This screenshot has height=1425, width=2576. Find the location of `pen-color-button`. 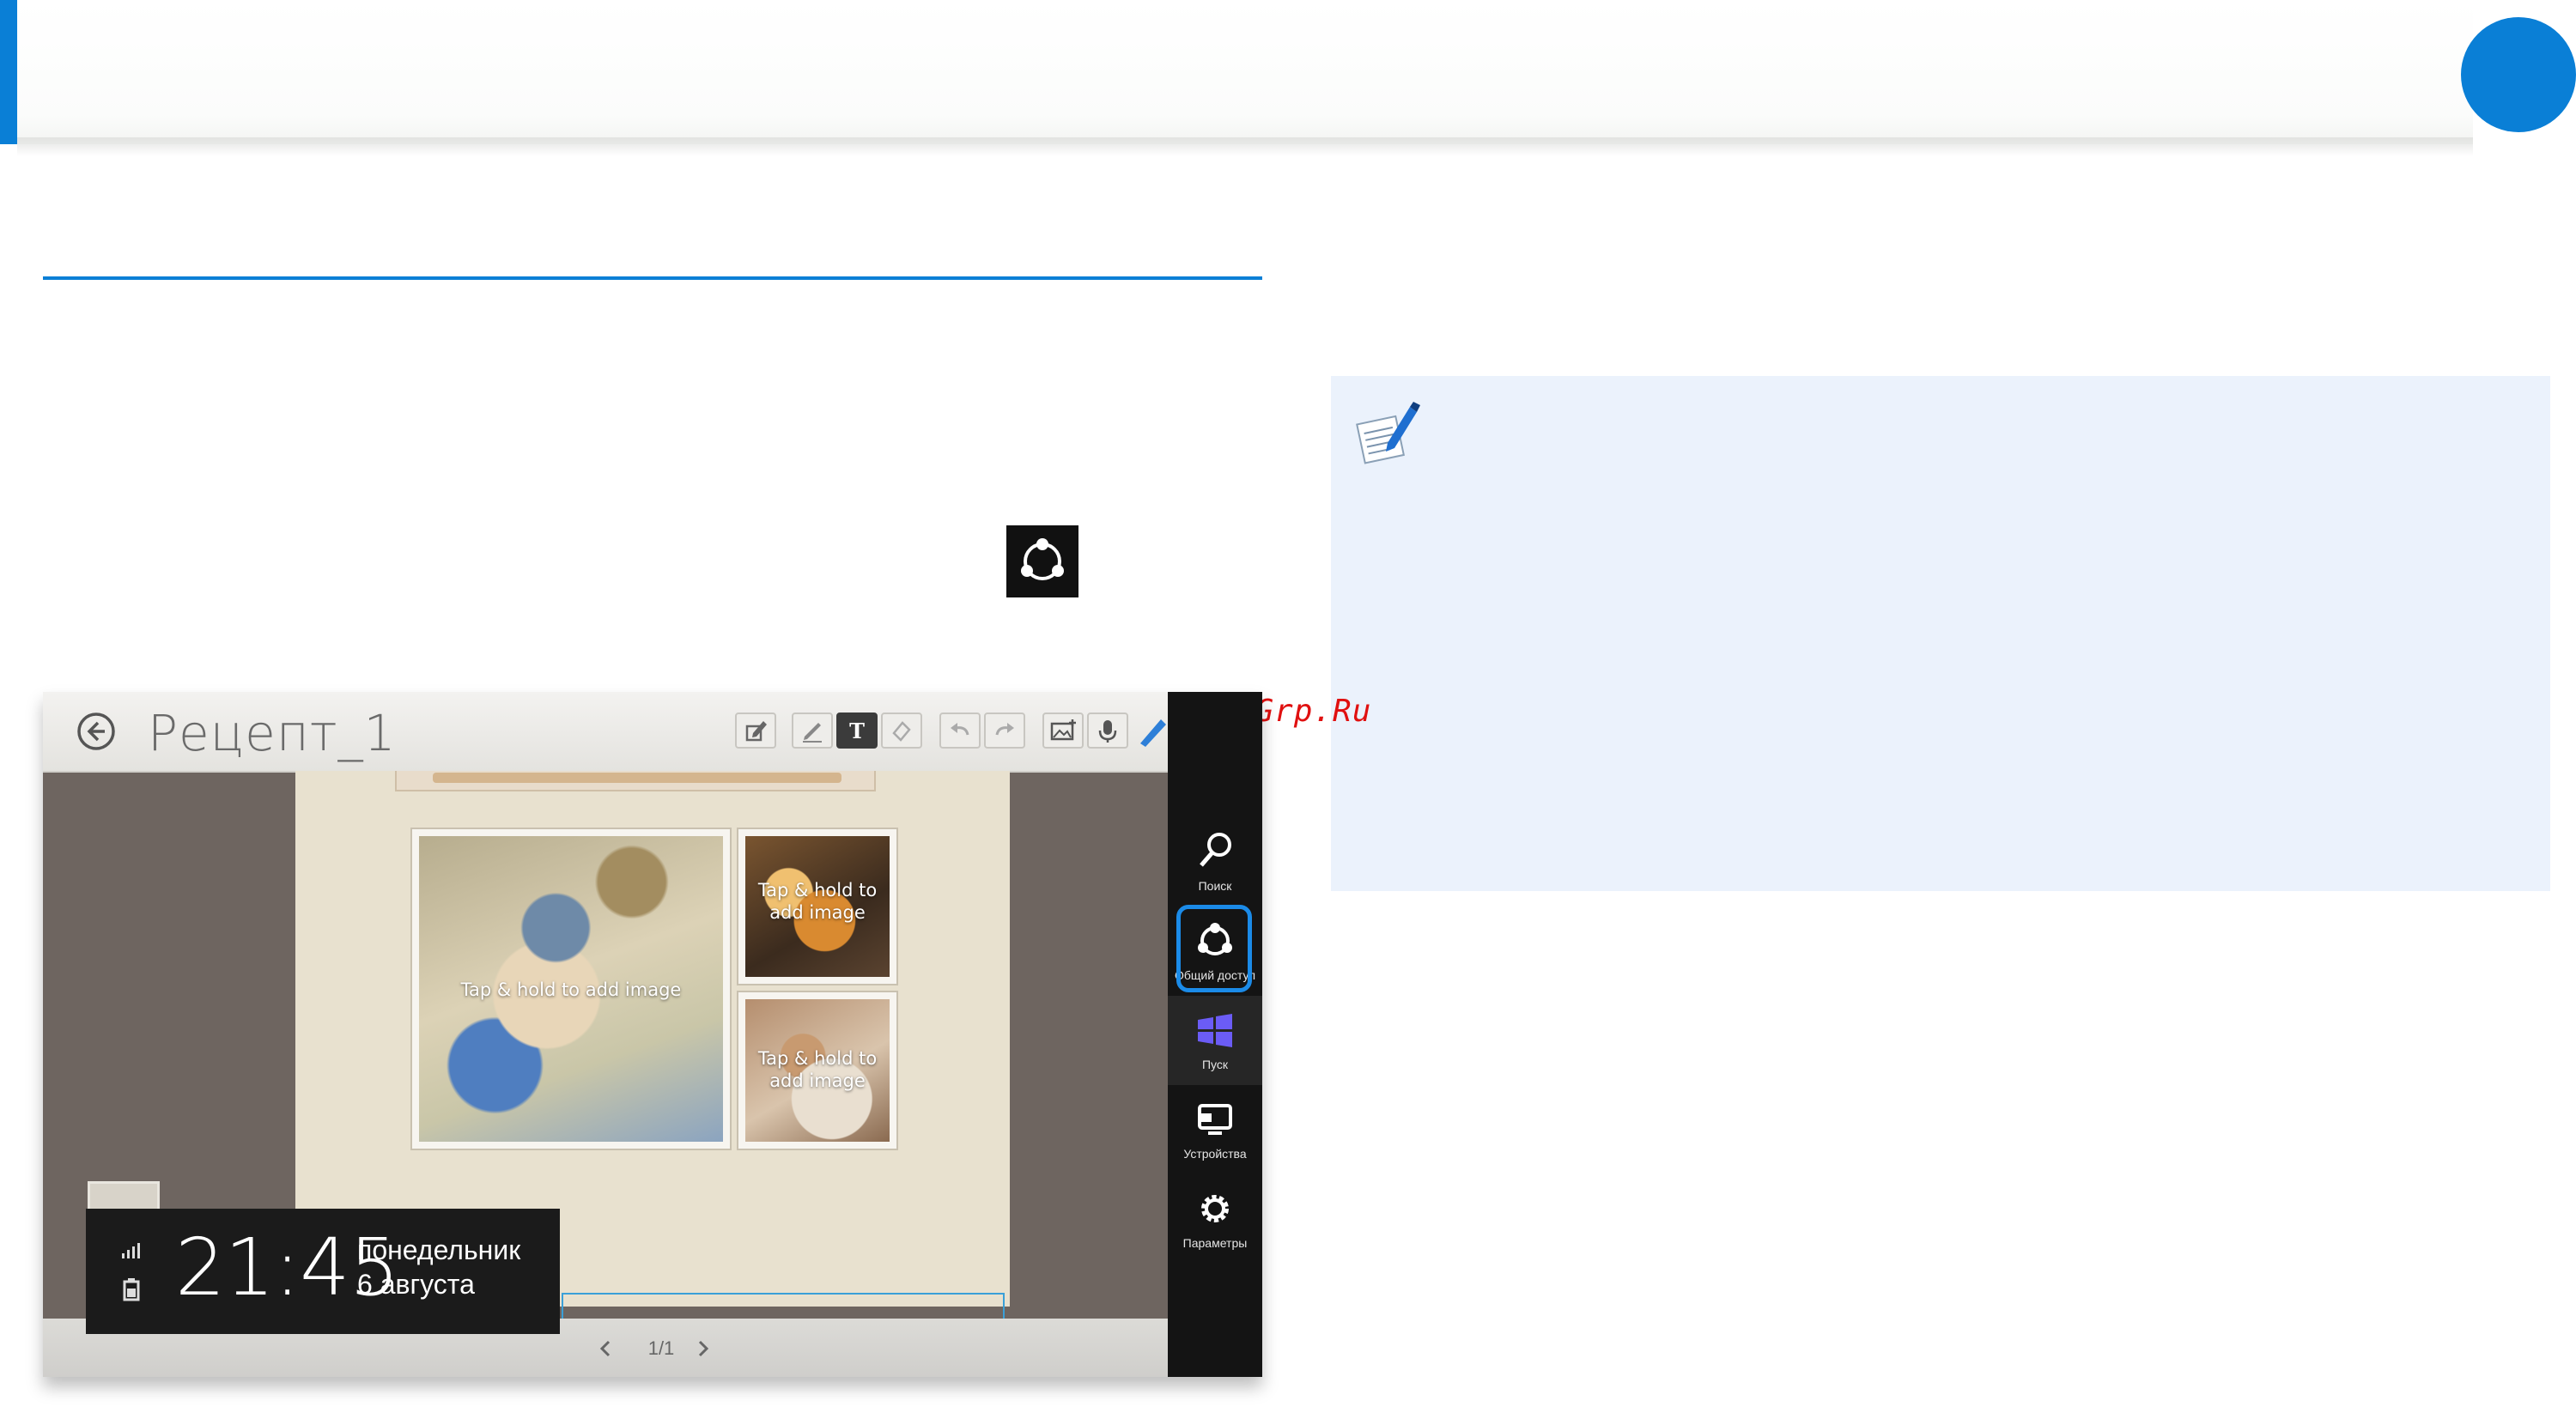

pen-color-button is located at coordinates (1151, 732).